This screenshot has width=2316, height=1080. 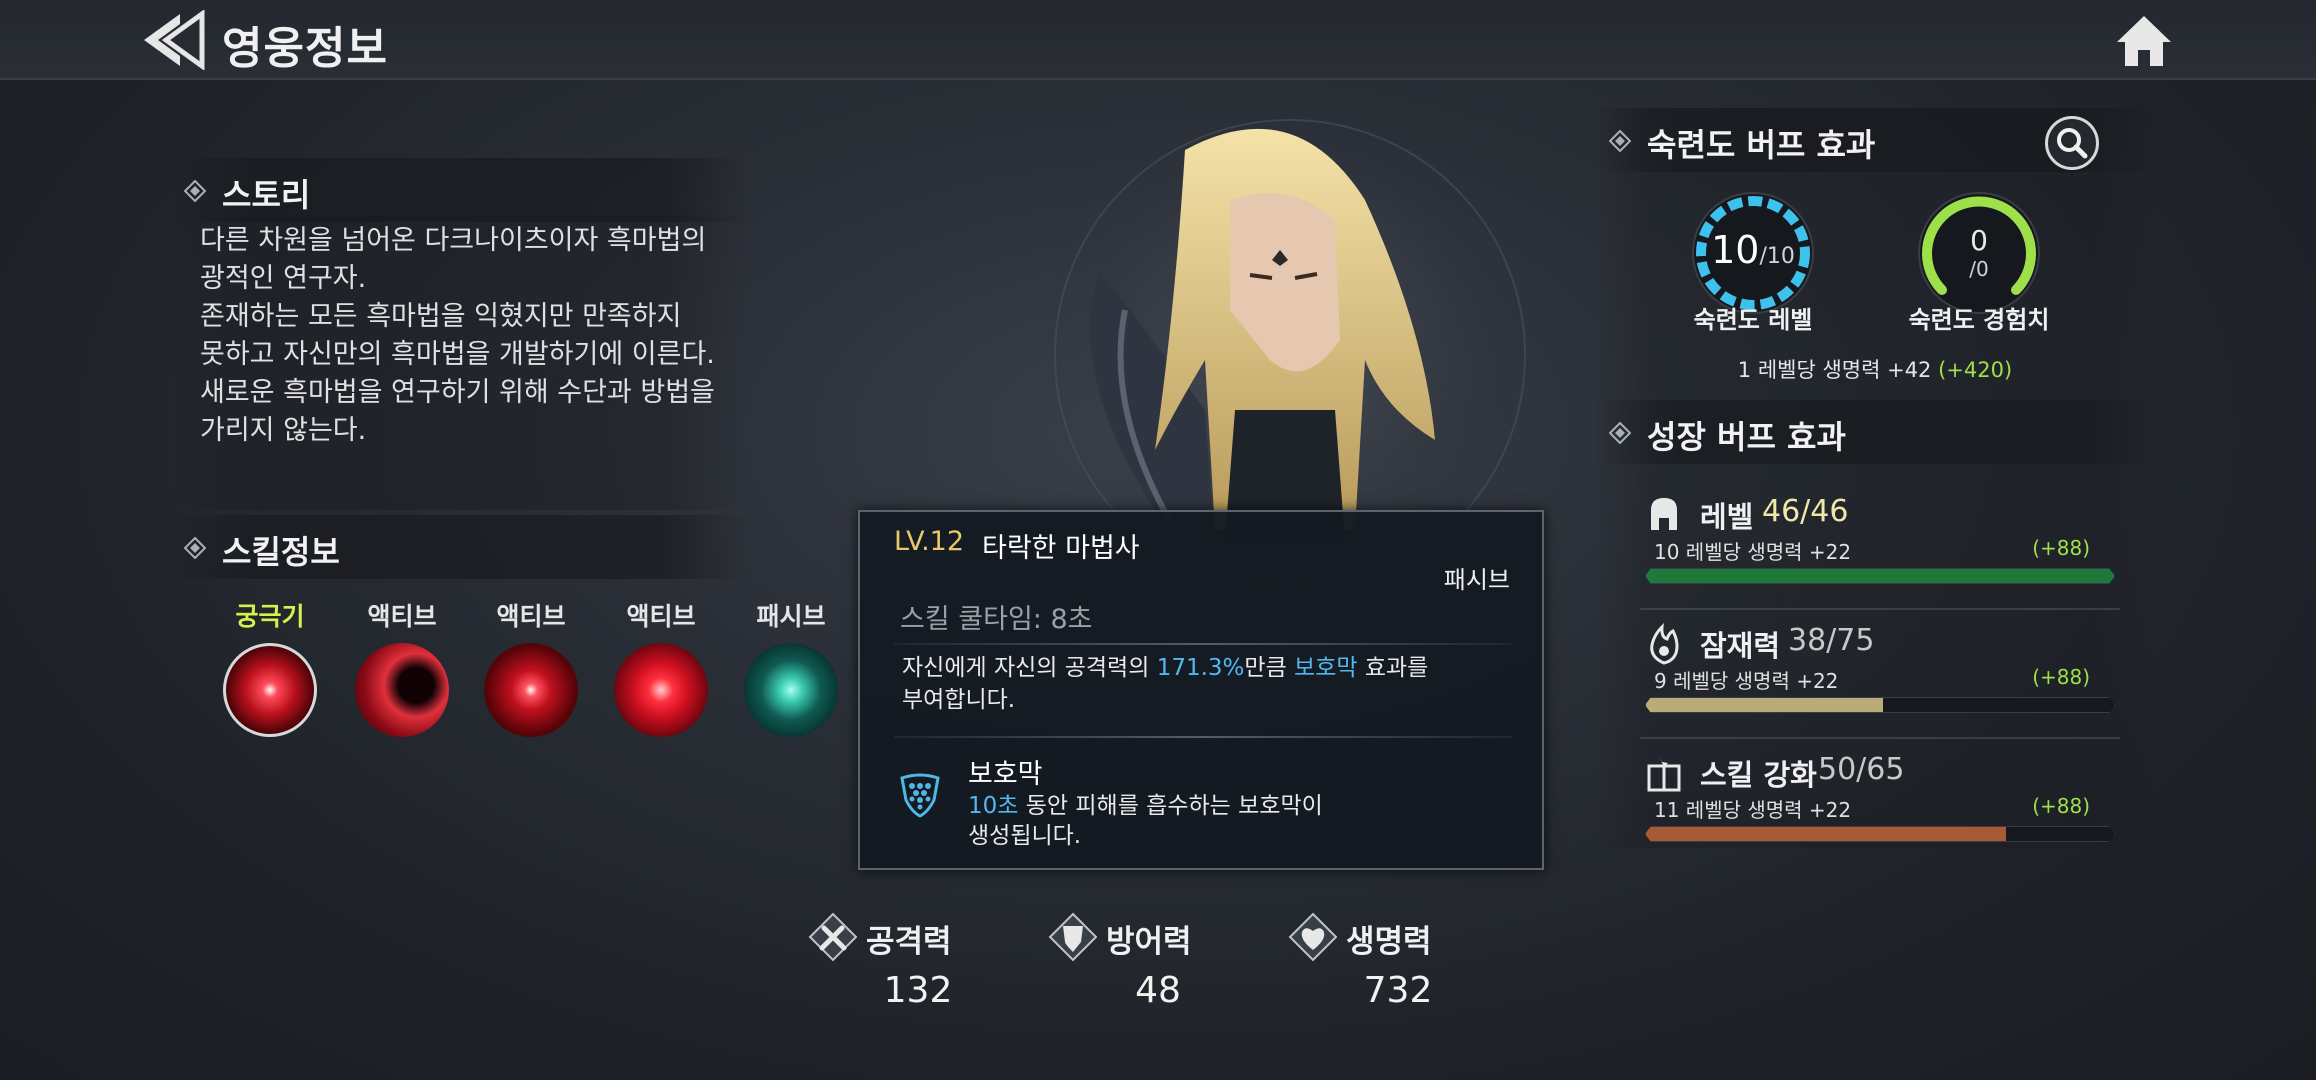 I want to click on mastery-level-value: 10, so click(x=1735, y=250).